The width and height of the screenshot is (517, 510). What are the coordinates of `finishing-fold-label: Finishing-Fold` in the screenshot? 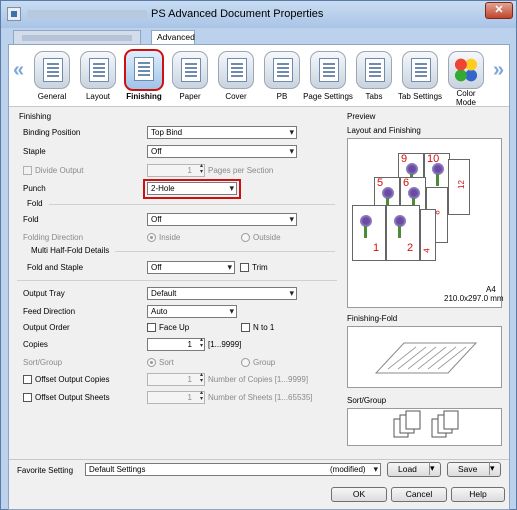 It's located at (372, 318).